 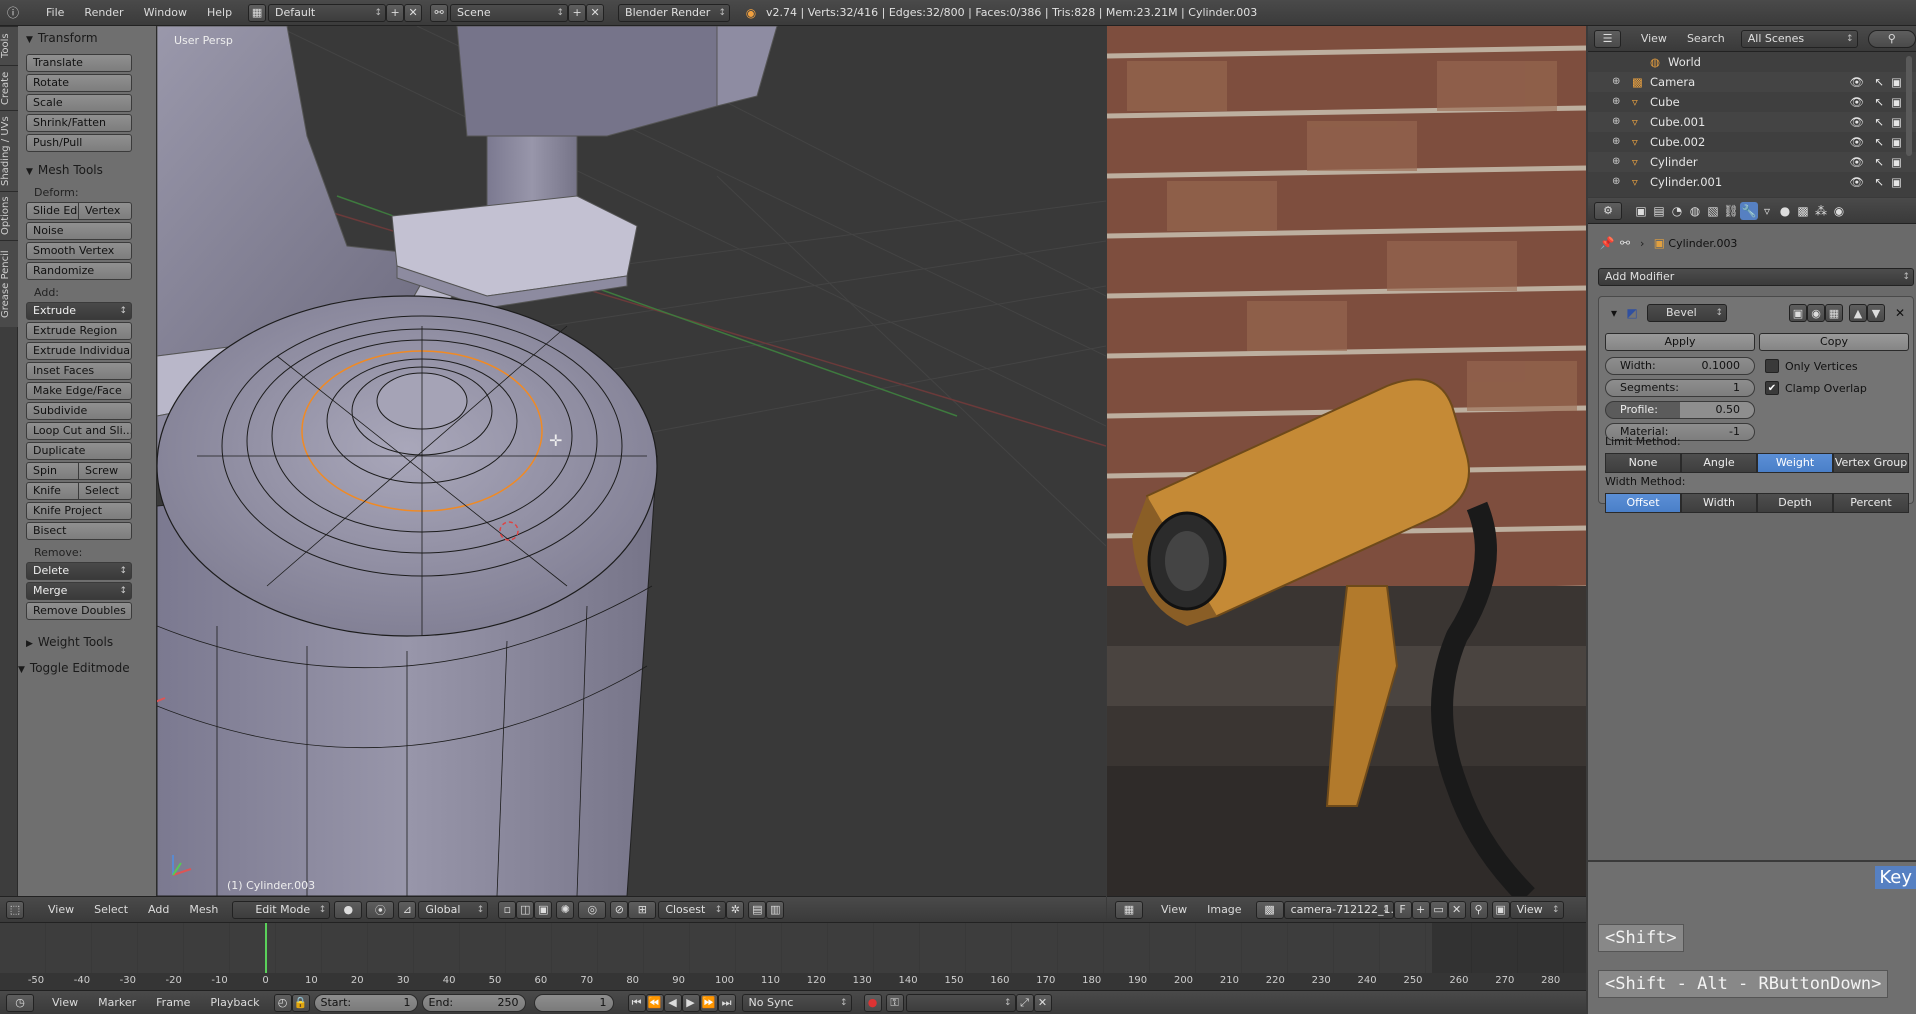 I want to click on weight-tools-panel-header: ▶ Weight Tools, so click(x=87, y=642).